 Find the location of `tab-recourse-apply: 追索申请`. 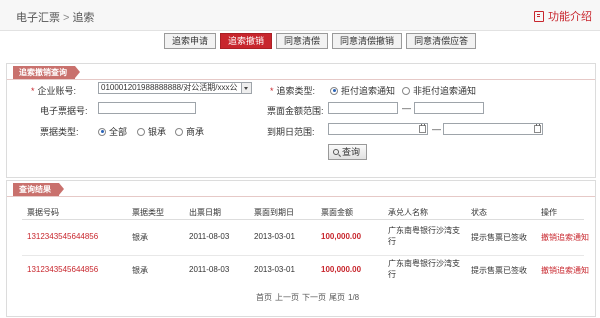

tab-recourse-apply: 追索申请 is located at coordinates (190, 41).